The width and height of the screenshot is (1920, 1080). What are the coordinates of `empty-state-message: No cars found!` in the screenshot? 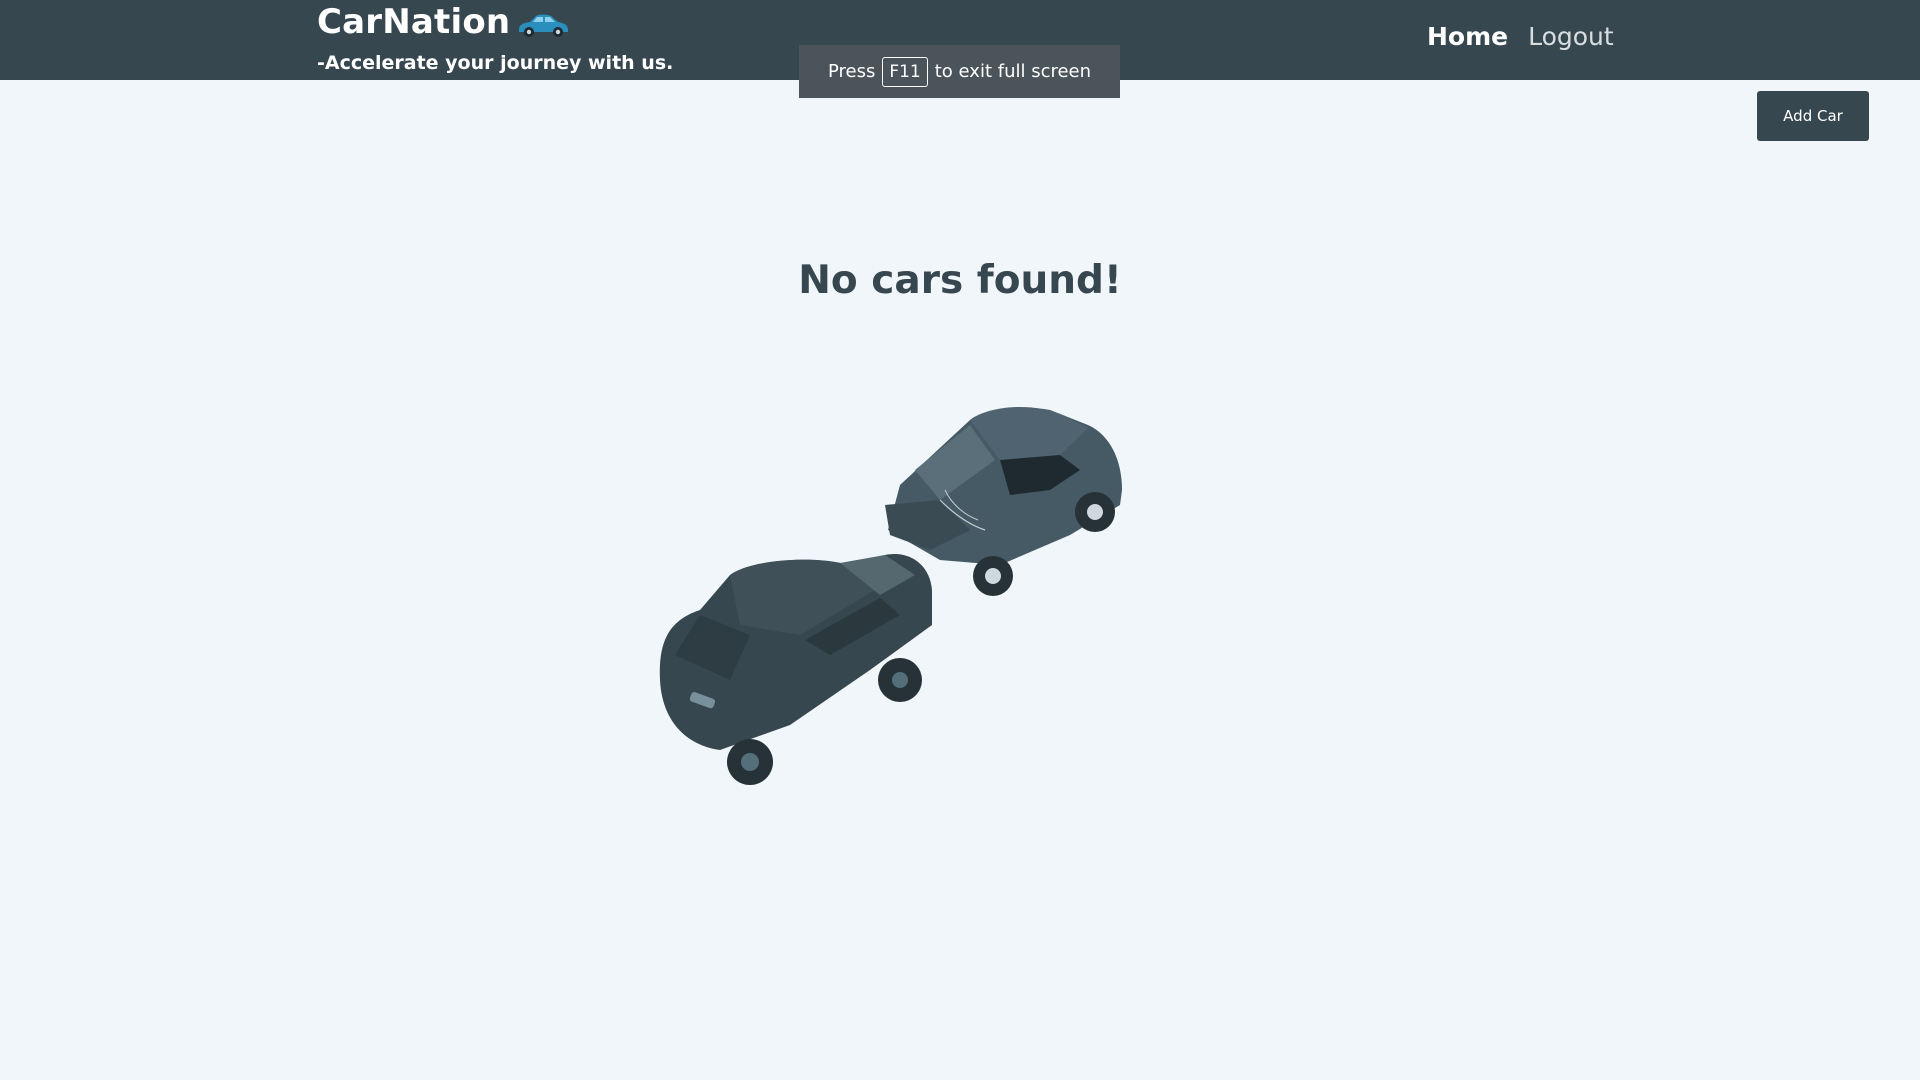 It's located at (960, 280).